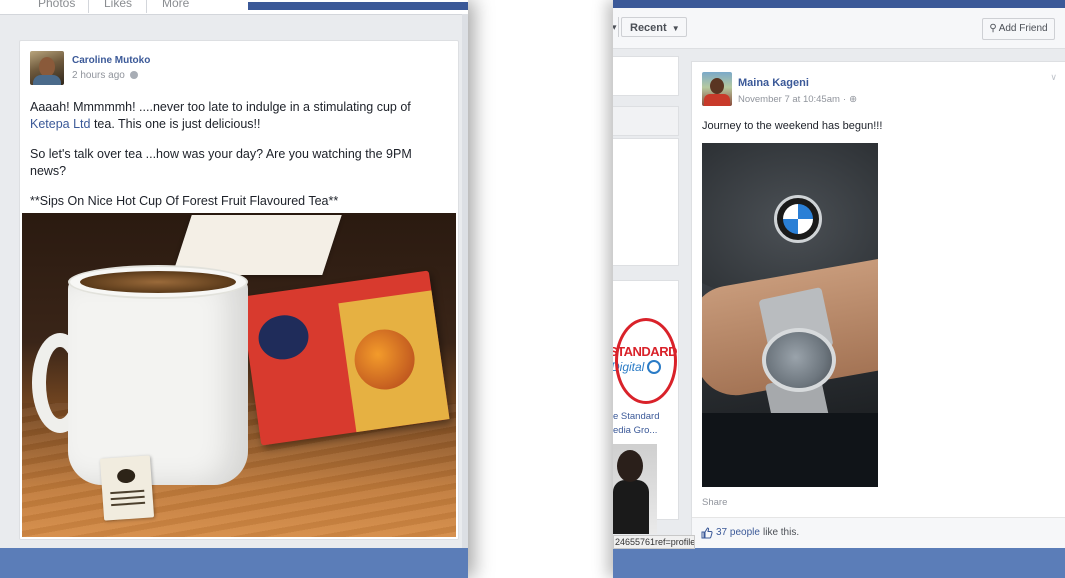  What do you see at coordinates (345, 358) in the screenshot?
I see `tea-box` at bounding box center [345, 358].